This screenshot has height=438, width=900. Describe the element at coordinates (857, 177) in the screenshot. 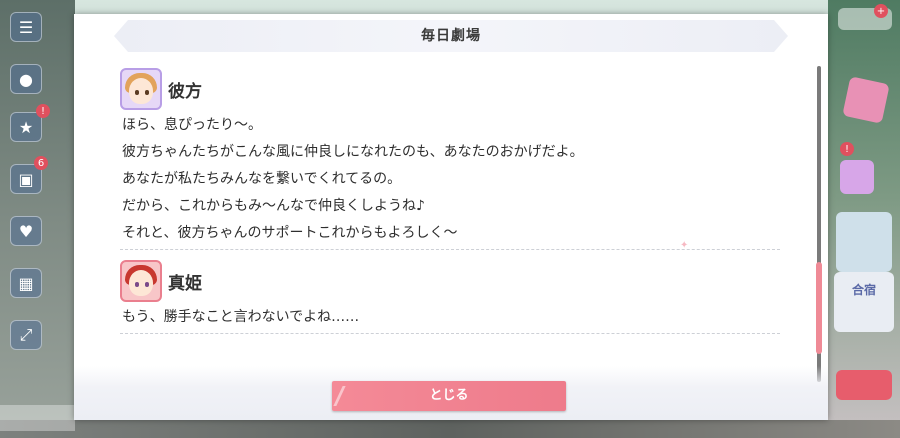

I see `gacha-icon` at that location.